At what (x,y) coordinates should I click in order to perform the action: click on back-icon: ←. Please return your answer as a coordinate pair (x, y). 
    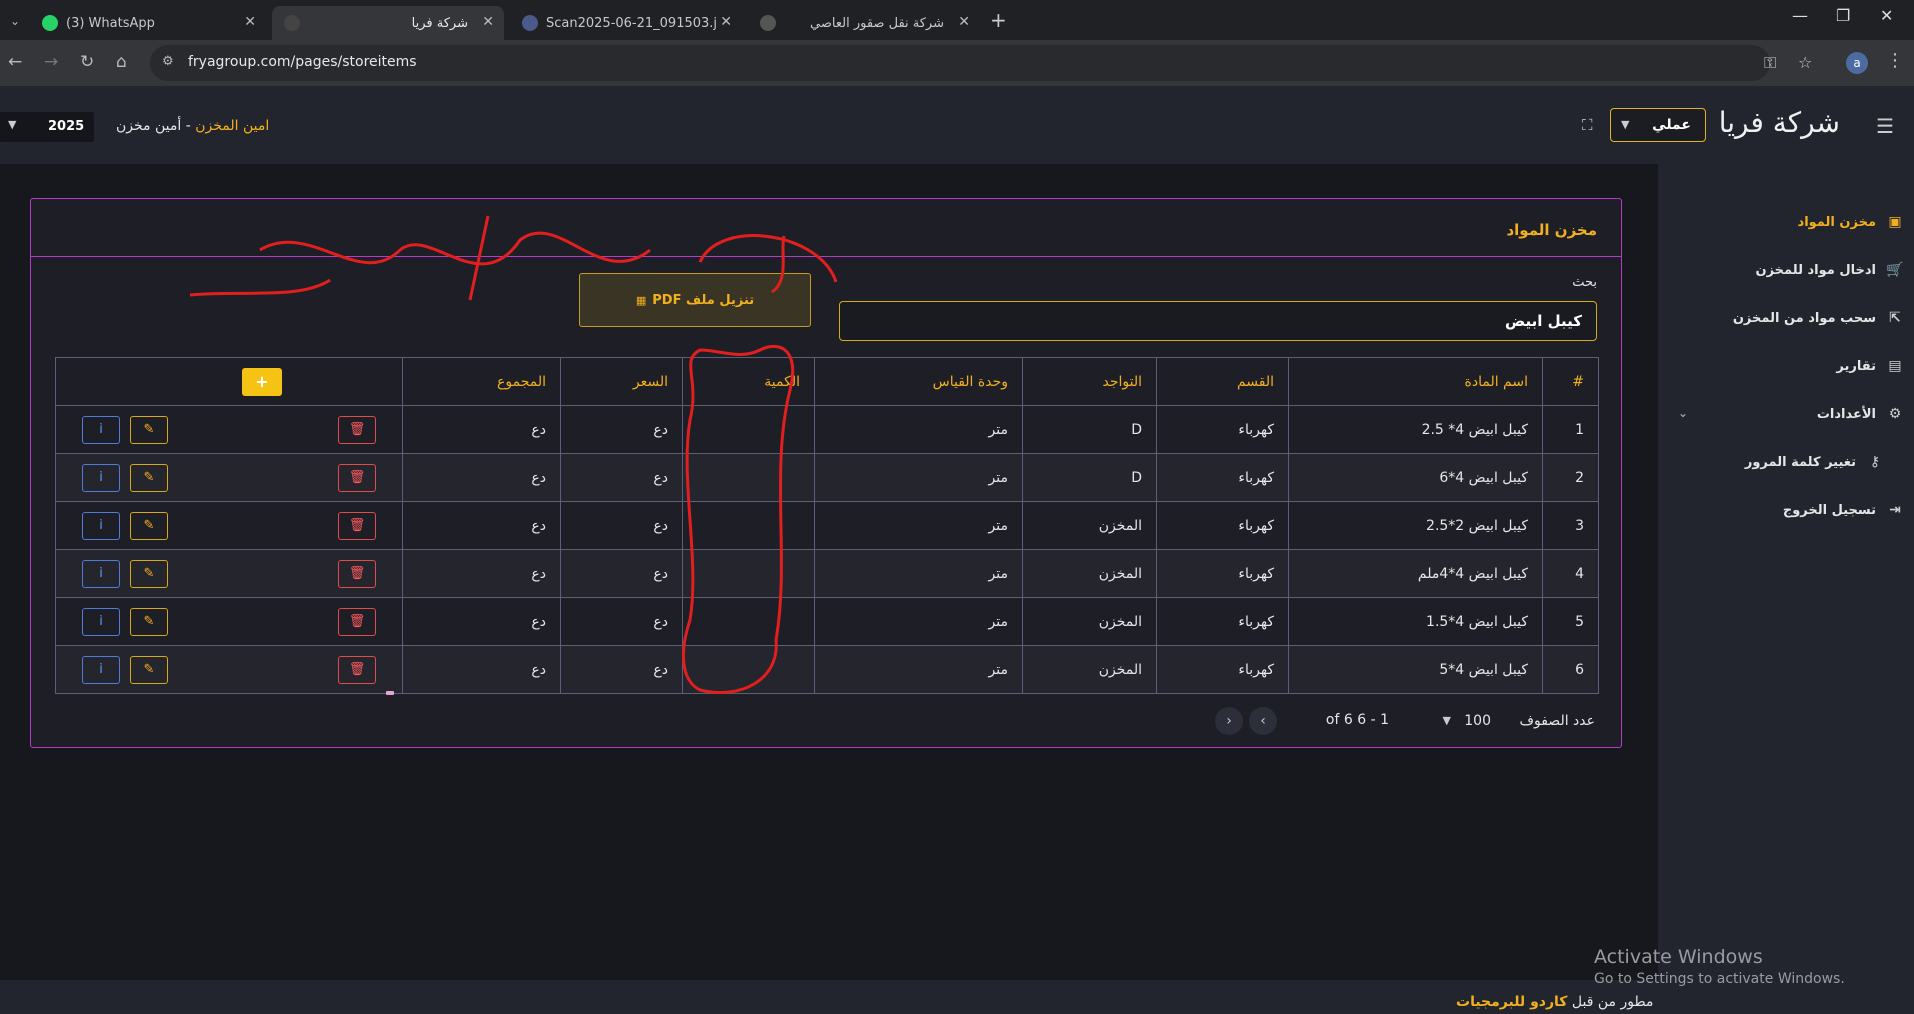
    Looking at the image, I should click on (15, 62).